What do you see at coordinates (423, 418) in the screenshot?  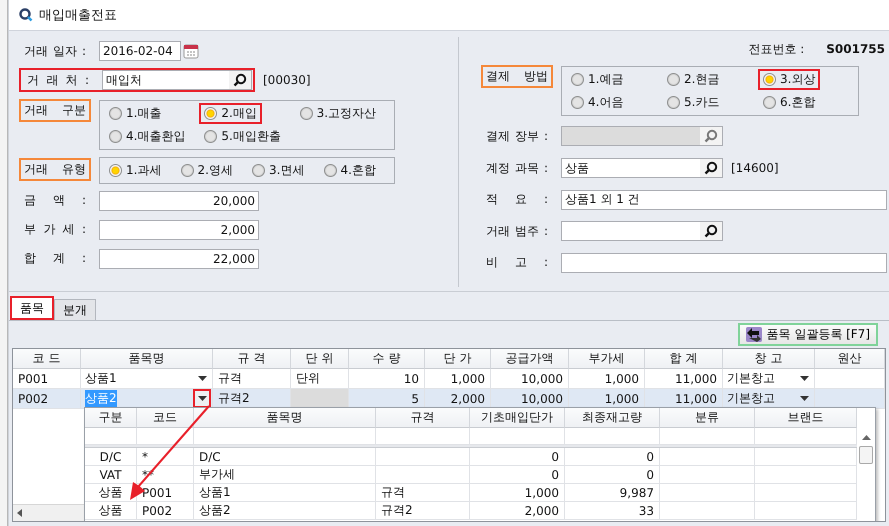 I see `column-header: 규격` at bounding box center [423, 418].